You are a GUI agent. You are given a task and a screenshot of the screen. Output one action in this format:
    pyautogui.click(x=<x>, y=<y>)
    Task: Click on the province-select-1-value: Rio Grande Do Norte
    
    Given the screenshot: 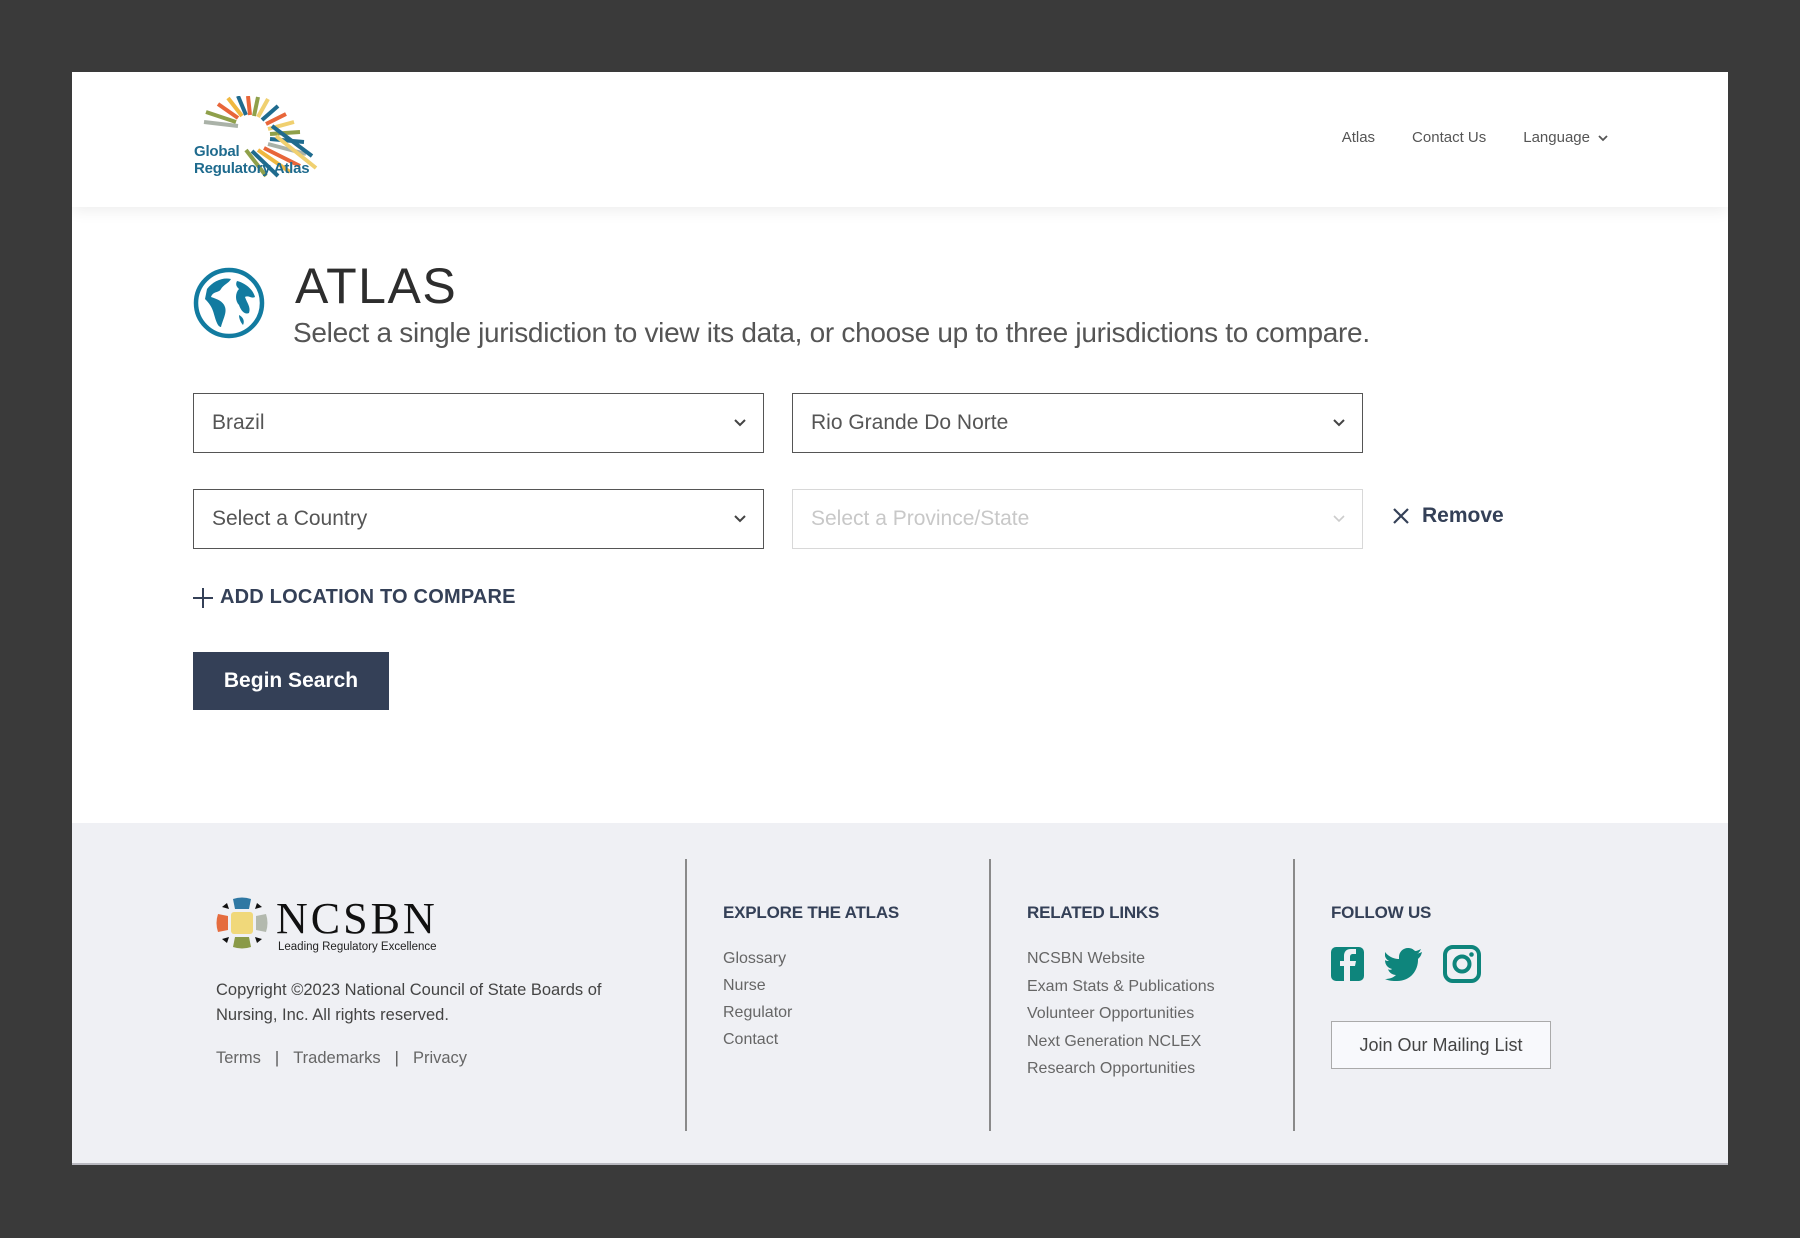 What is the action you would take?
    pyautogui.click(x=910, y=422)
    